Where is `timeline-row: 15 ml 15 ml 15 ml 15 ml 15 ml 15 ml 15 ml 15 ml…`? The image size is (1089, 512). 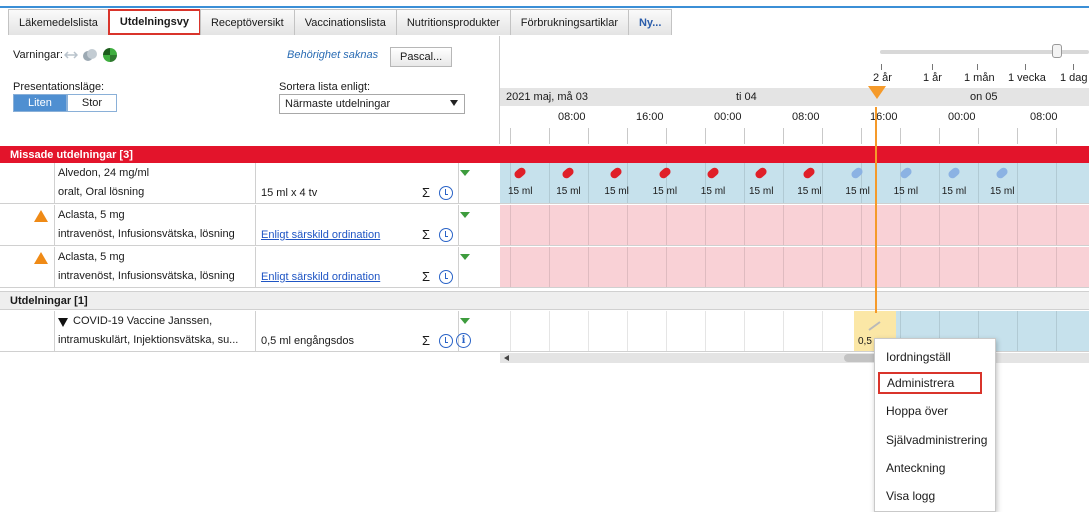 timeline-row: 15 ml 15 ml 15 ml 15 ml 15 ml 15 ml 15 ml 15 ml… is located at coordinates (794, 183).